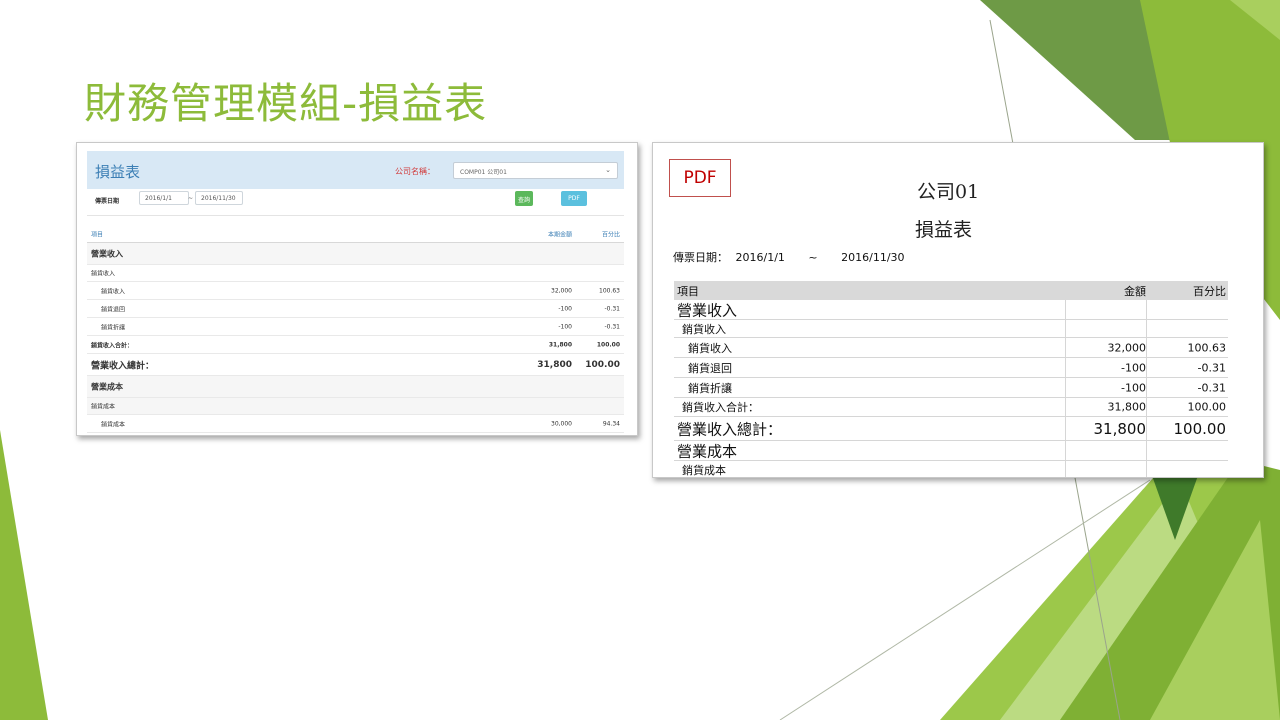  Describe the element at coordinates (710, 368) in the screenshot. I see `pdf-row-label: 銷貨退回` at that location.